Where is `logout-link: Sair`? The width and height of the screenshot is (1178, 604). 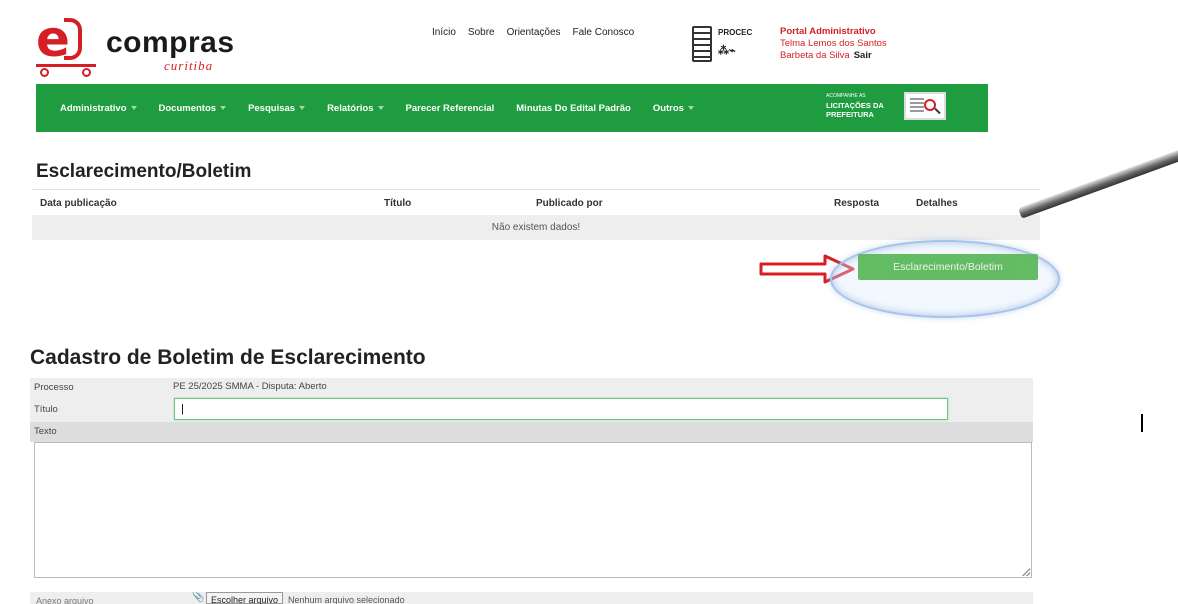 logout-link: Sair is located at coordinates (863, 55).